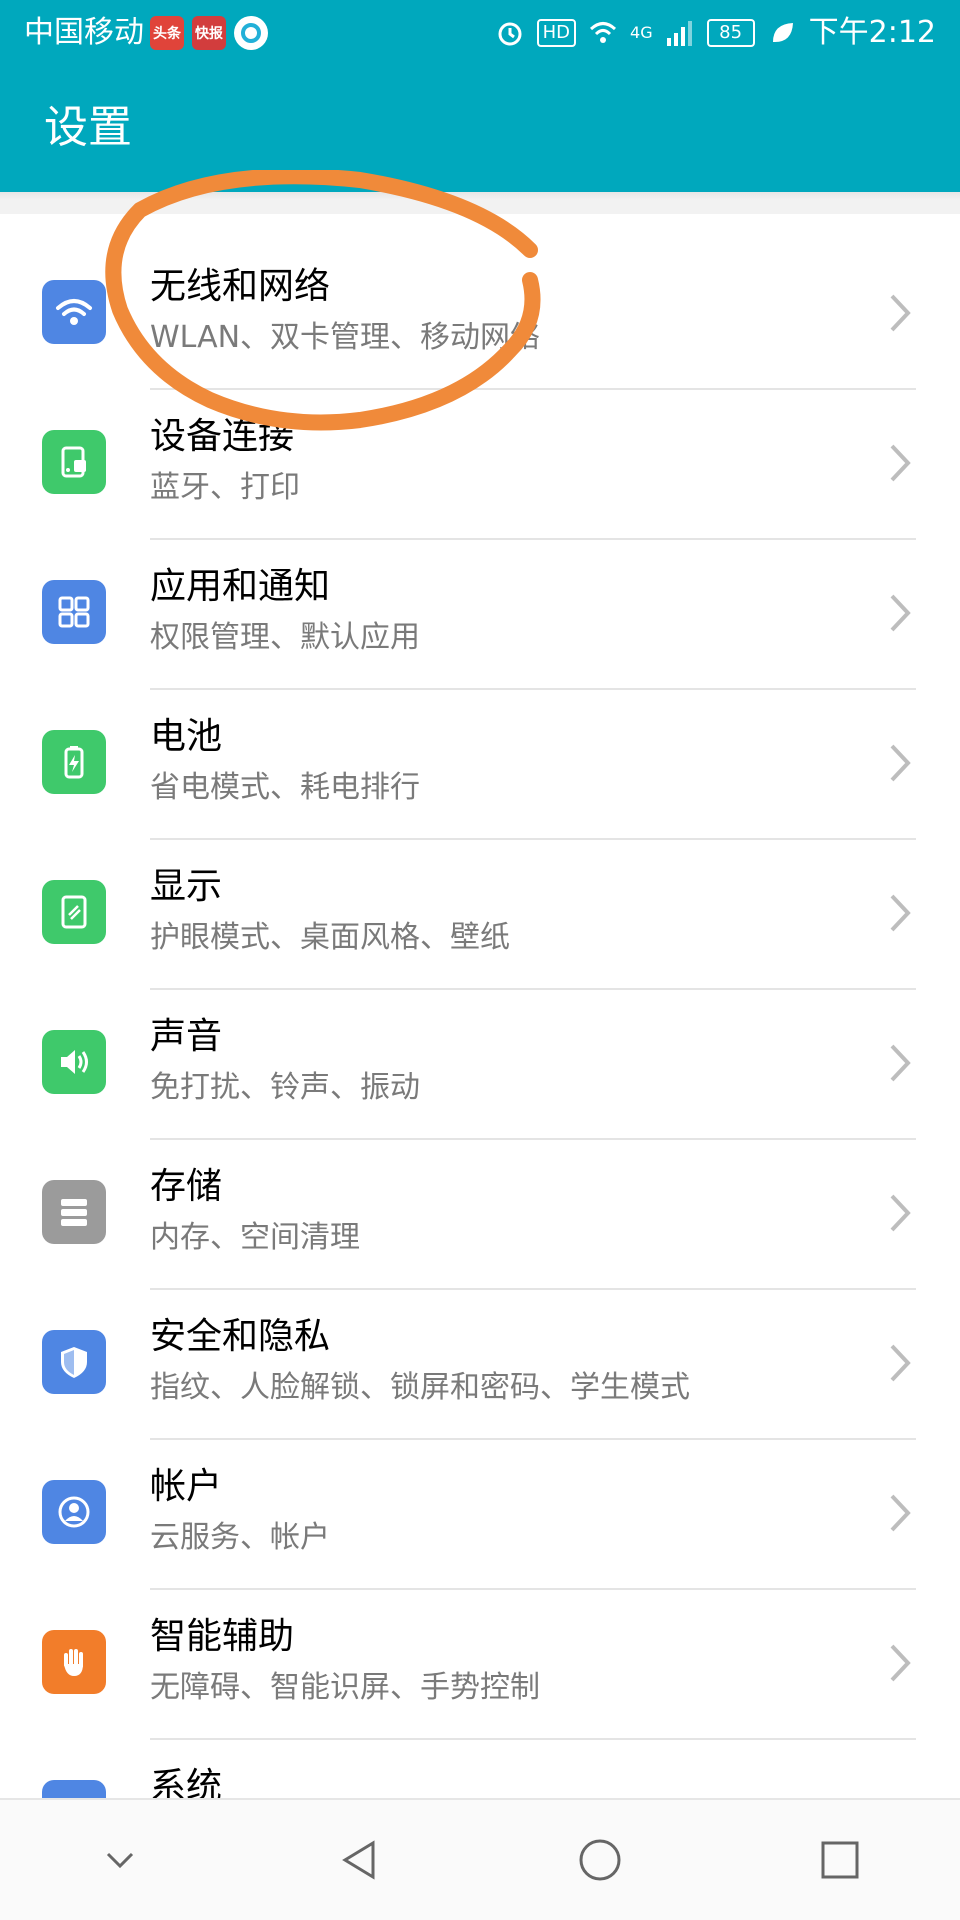 This screenshot has width=960, height=1920. Describe the element at coordinates (480, 196) in the screenshot. I see `band-shadow` at that location.